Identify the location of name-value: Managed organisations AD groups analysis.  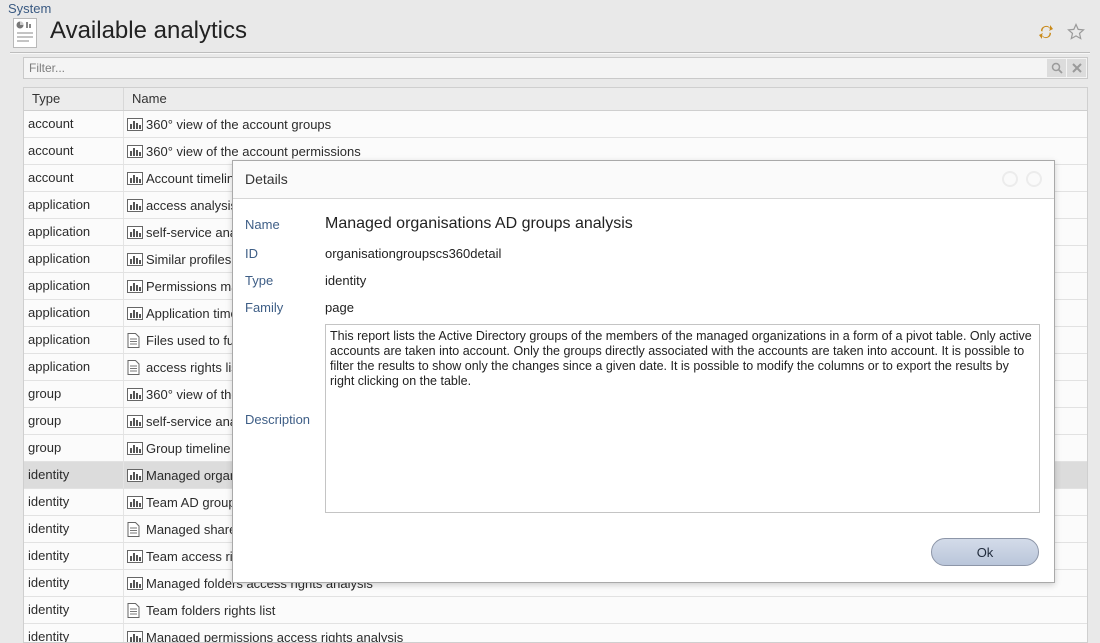
(479, 223).